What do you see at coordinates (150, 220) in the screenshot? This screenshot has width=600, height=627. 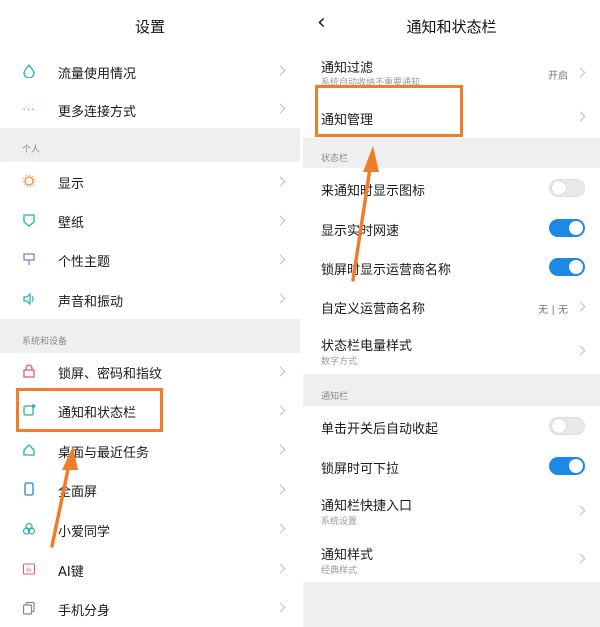 I see `settings-item-wallpaper: 壁纸` at bounding box center [150, 220].